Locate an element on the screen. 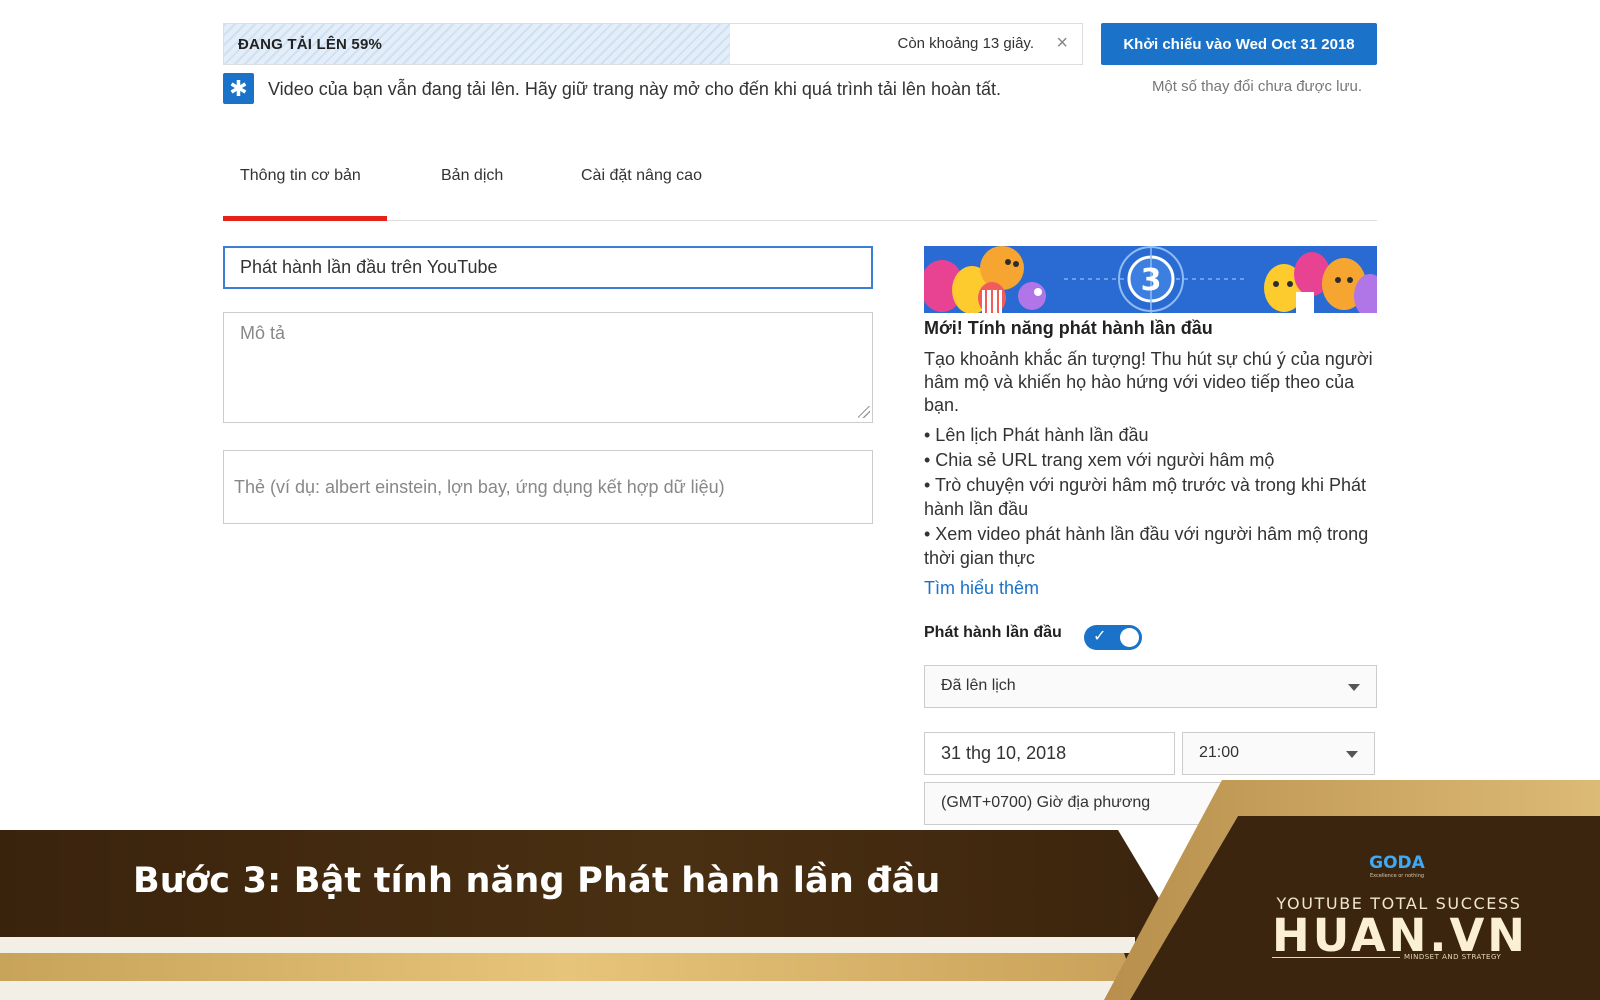 This screenshot has width=1600, height=1000. premiere-illustration: 3 is located at coordinates (1150, 279).